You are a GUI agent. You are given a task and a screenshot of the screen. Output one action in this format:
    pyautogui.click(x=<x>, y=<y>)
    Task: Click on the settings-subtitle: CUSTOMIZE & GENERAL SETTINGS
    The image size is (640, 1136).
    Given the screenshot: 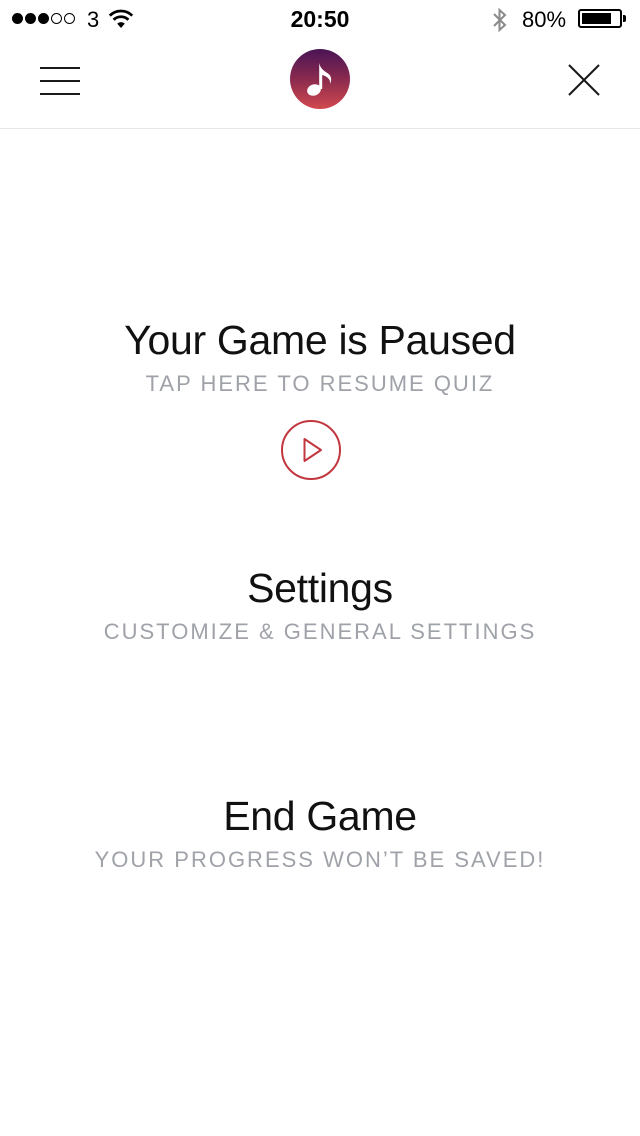 What is the action you would take?
    pyautogui.click(x=320, y=631)
    